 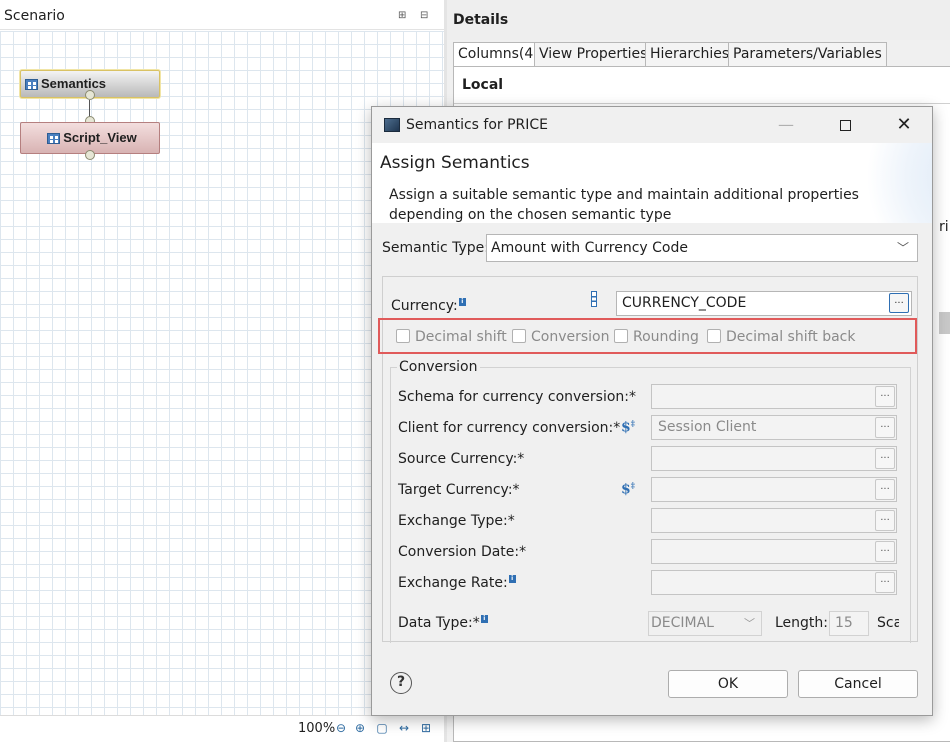 What do you see at coordinates (944, 323) in the screenshot?
I see `details-selected-row` at bounding box center [944, 323].